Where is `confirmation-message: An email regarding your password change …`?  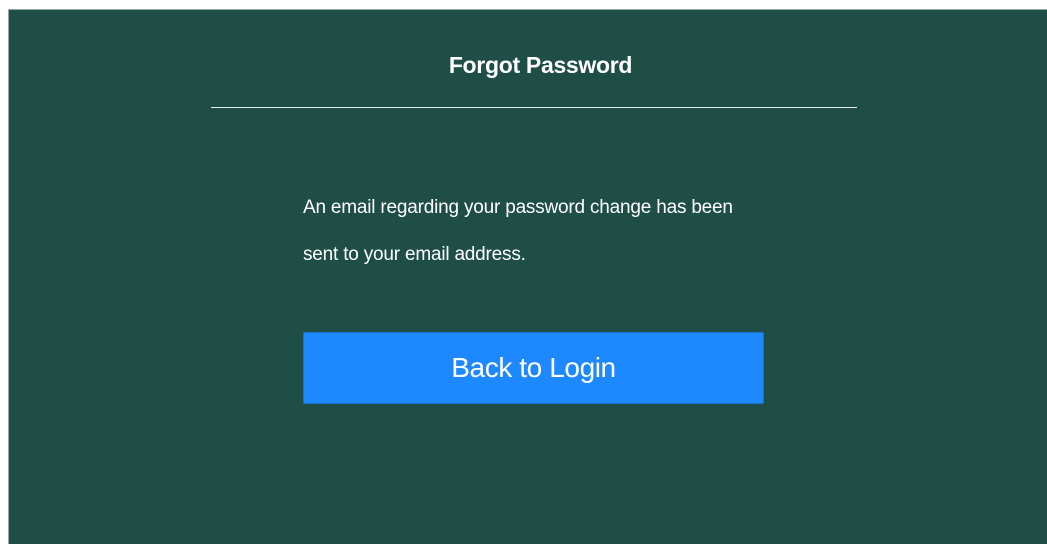 confirmation-message: An email regarding your password change … is located at coordinates (538, 231).